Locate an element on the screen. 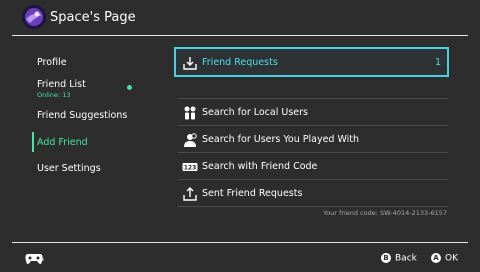  search-played-with-button: Search for Users You Played With is located at coordinates (313, 140).